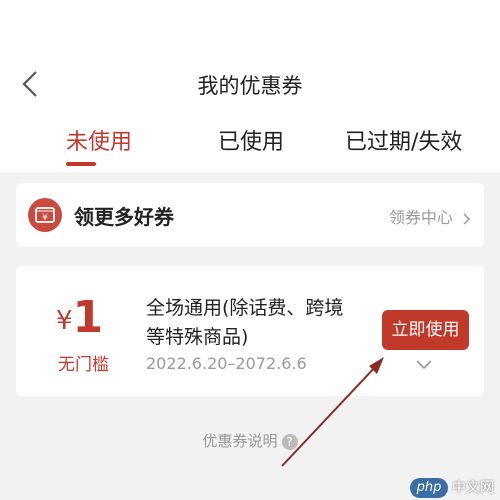 This screenshot has height=500, width=500. I want to click on get-more-coupons-card: ¥ 领更多好券 领券中心, so click(250, 215).